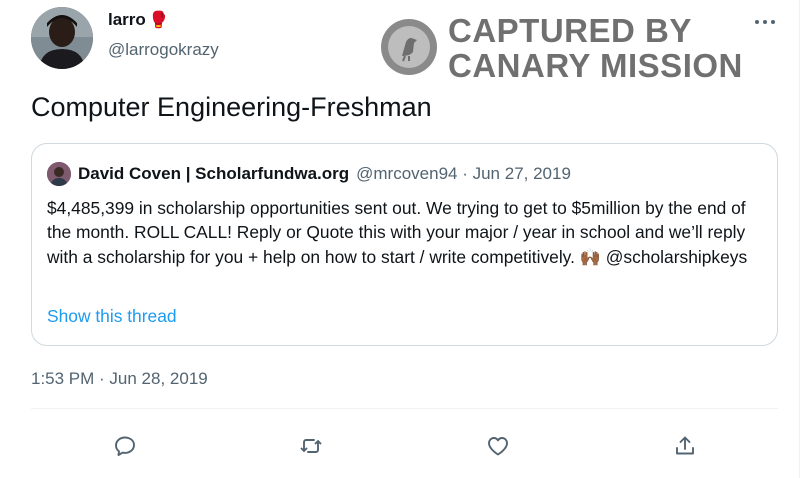 This screenshot has height=478, width=800. What do you see at coordinates (127, 19) in the screenshot?
I see `author-name-text: larro` at bounding box center [127, 19].